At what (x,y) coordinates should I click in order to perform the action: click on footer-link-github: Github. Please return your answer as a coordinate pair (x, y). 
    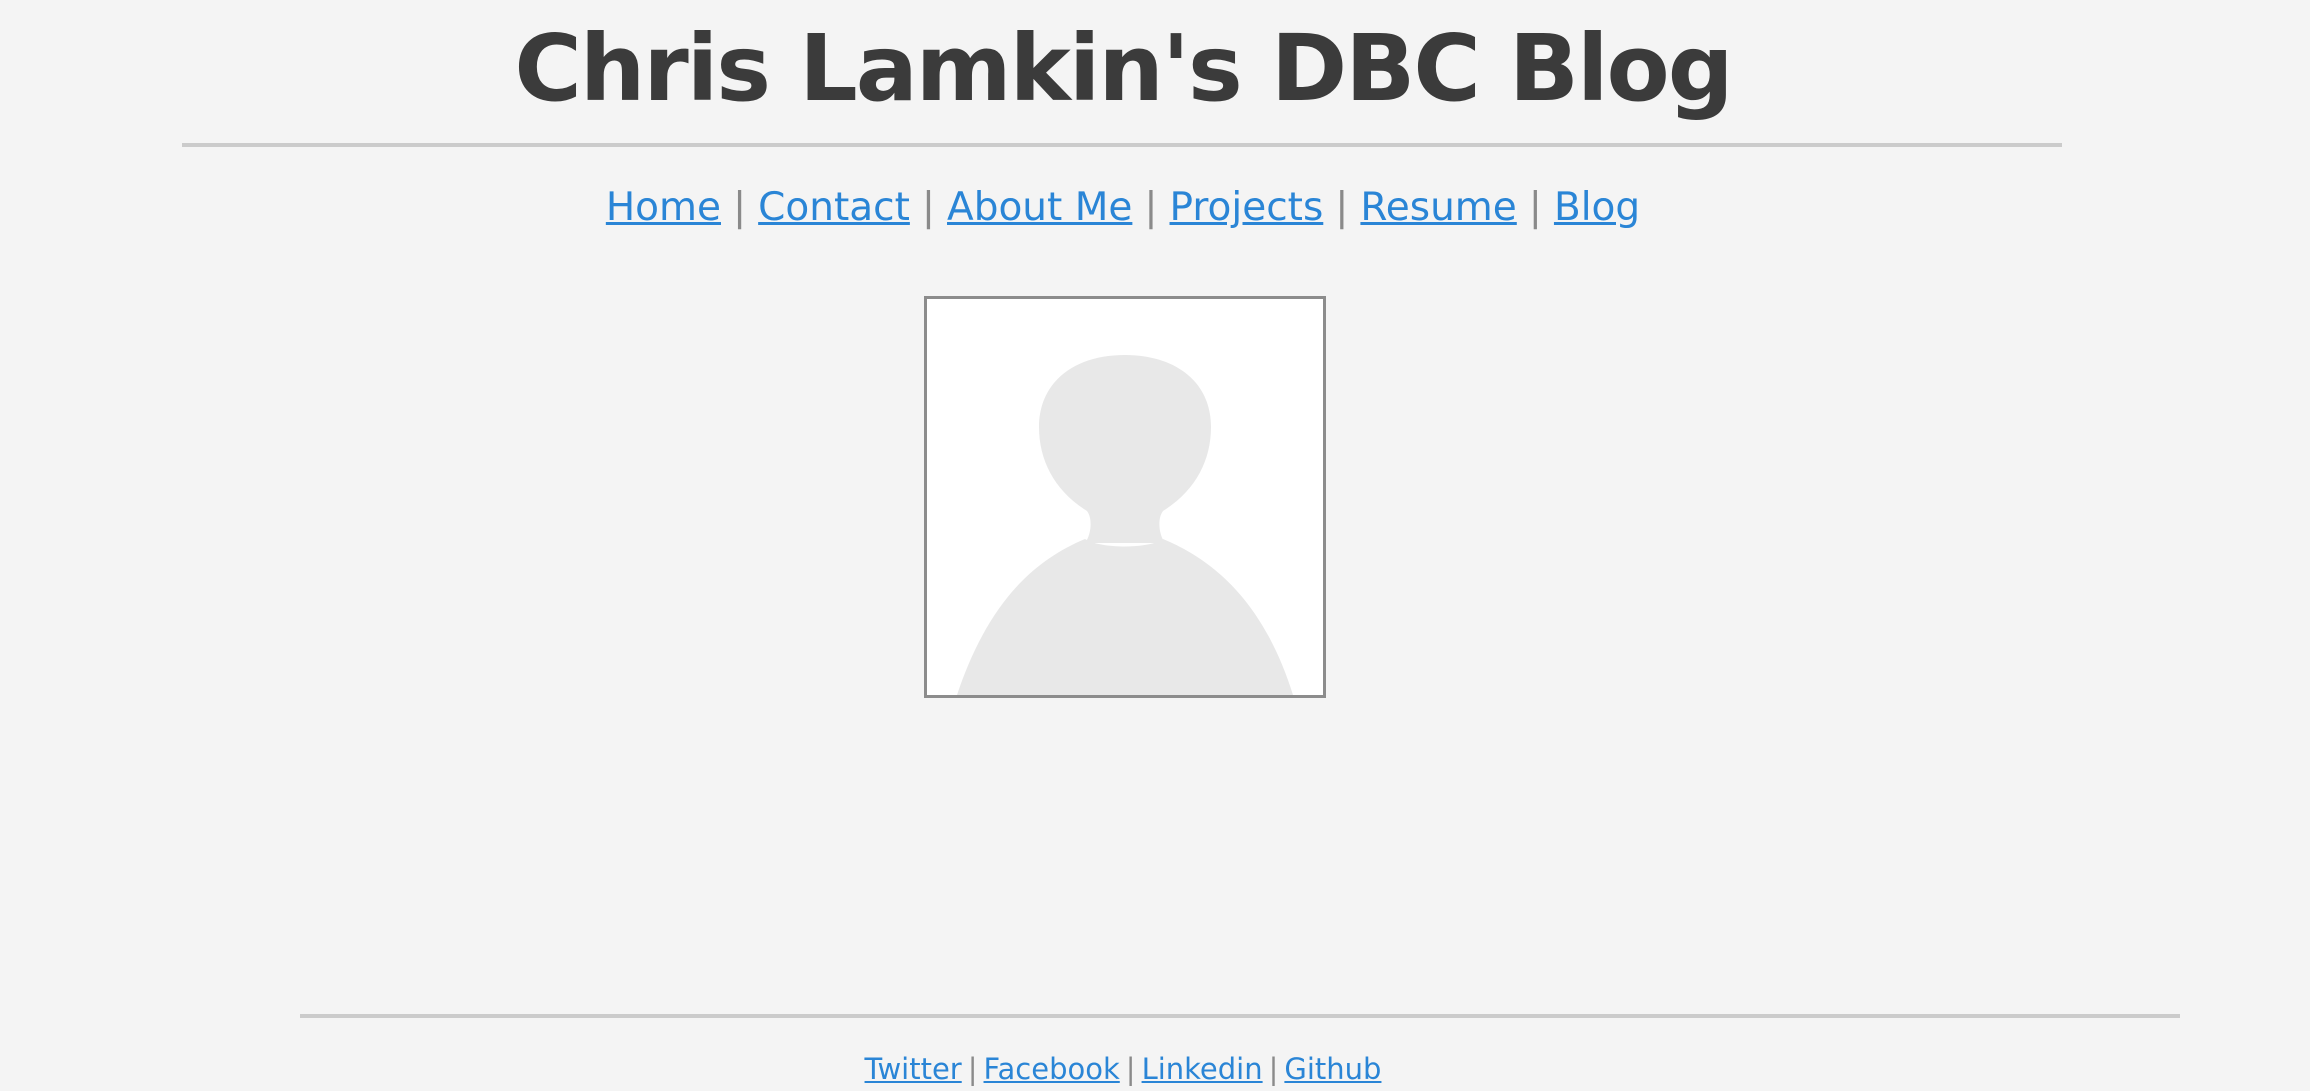
    Looking at the image, I should click on (1332, 1069).